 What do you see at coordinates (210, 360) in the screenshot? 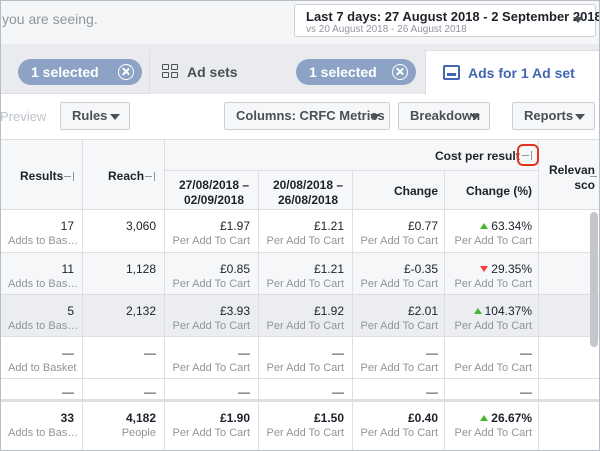
I see `cell-p1: — Per Add To Cart` at bounding box center [210, 360].